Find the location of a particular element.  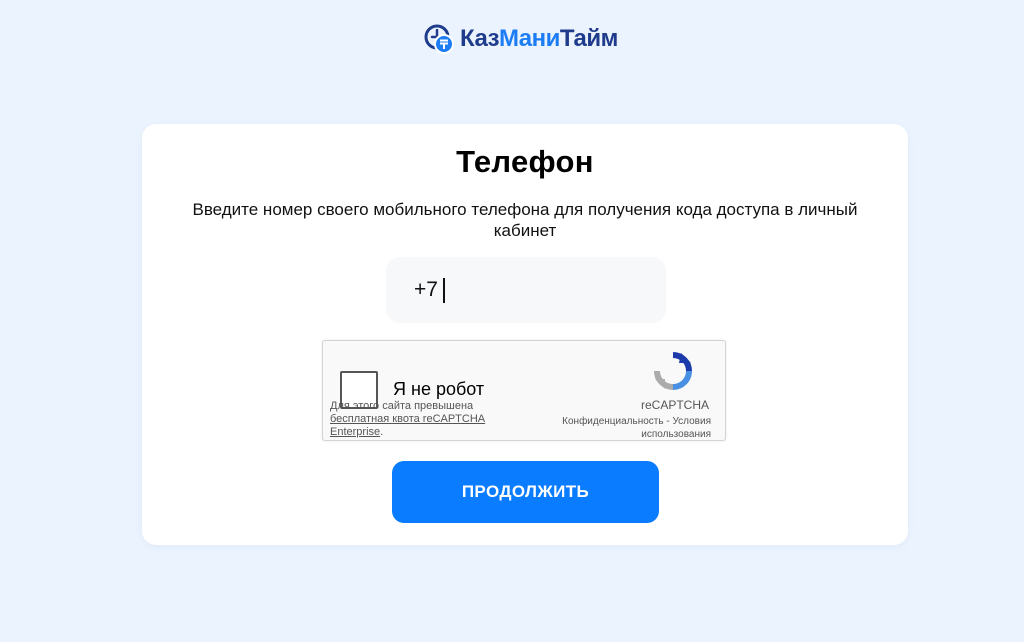

brand-part-3: Тайм is located at coordinates (588, 38).